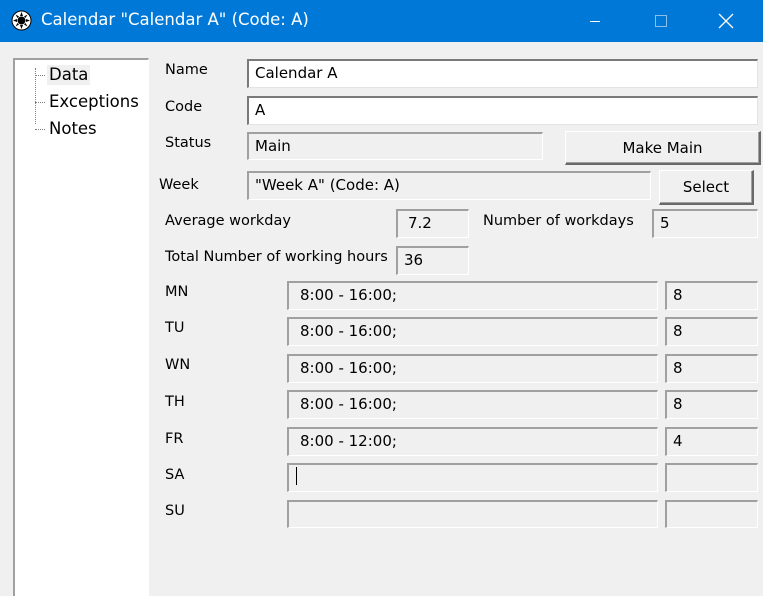 The width and height of the screenshot is (763, 596). Describe the element at coordinates (705, 223) in the screenshot. I see `number-of-workdays-field: 5` at that location.